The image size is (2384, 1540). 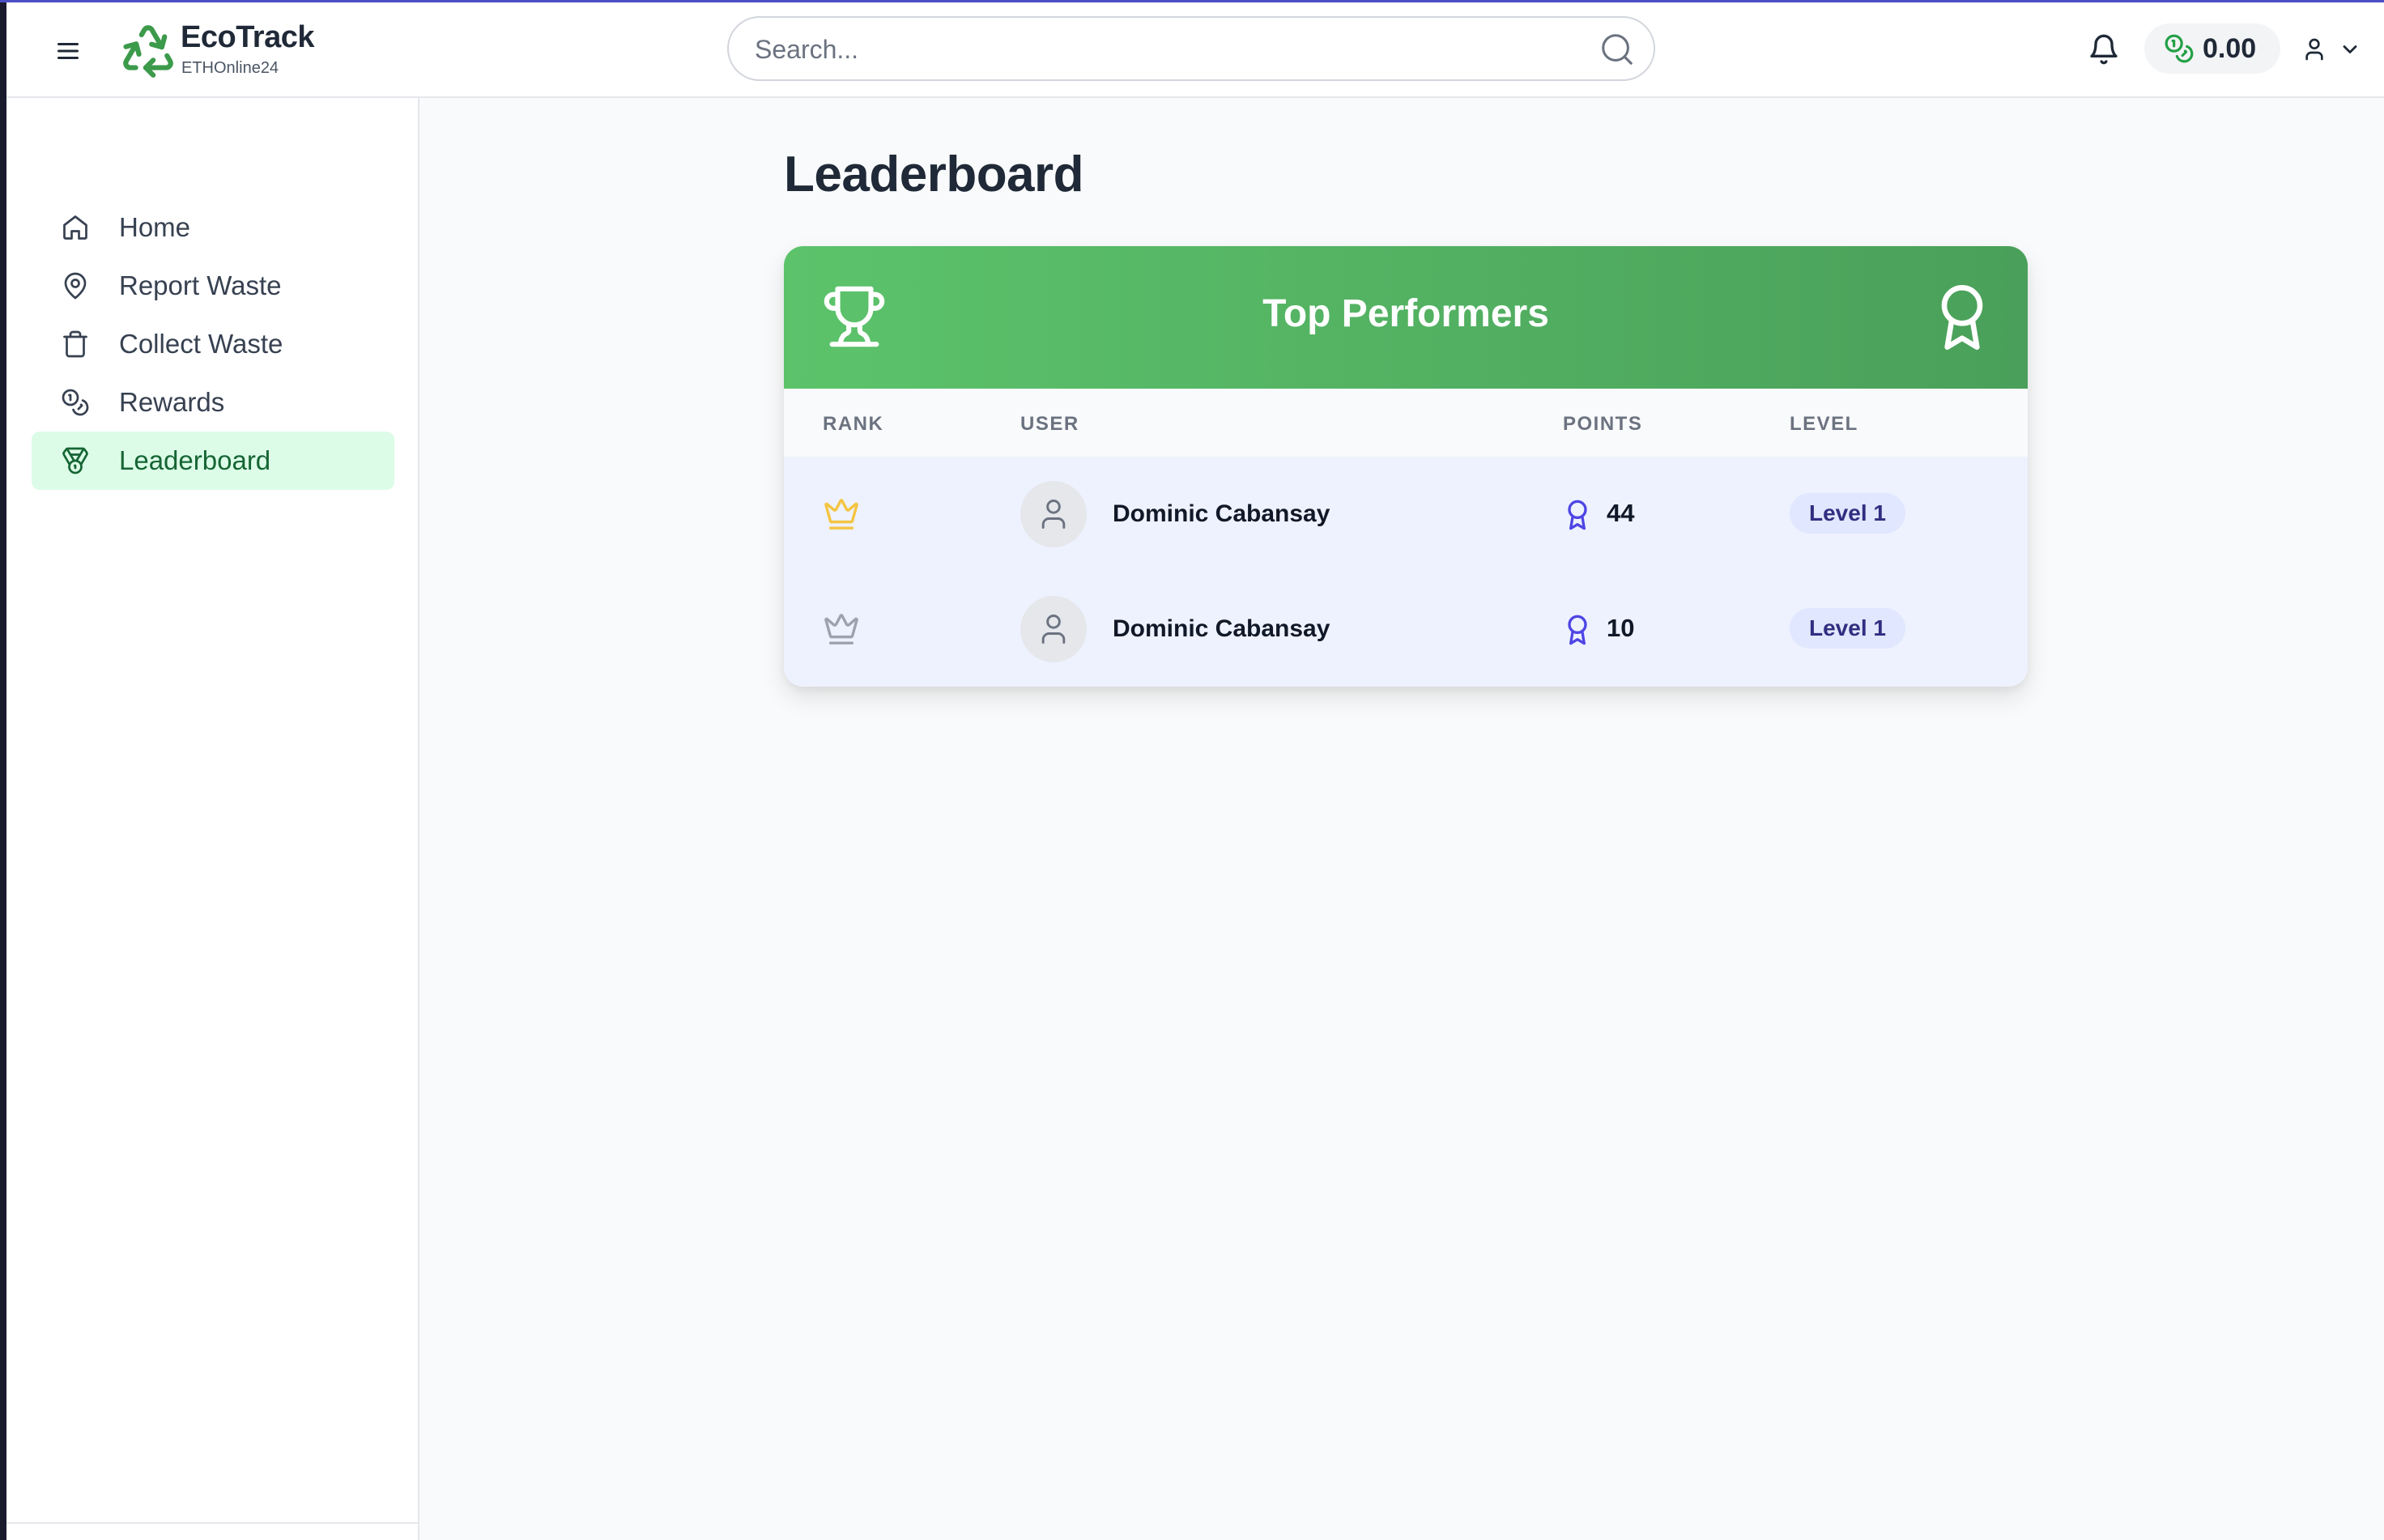 What do you see at coordinates (195, 460) in the screenshot?
I see `sidebar-item-label: Leaderboard` at bounding box center [195, 460].